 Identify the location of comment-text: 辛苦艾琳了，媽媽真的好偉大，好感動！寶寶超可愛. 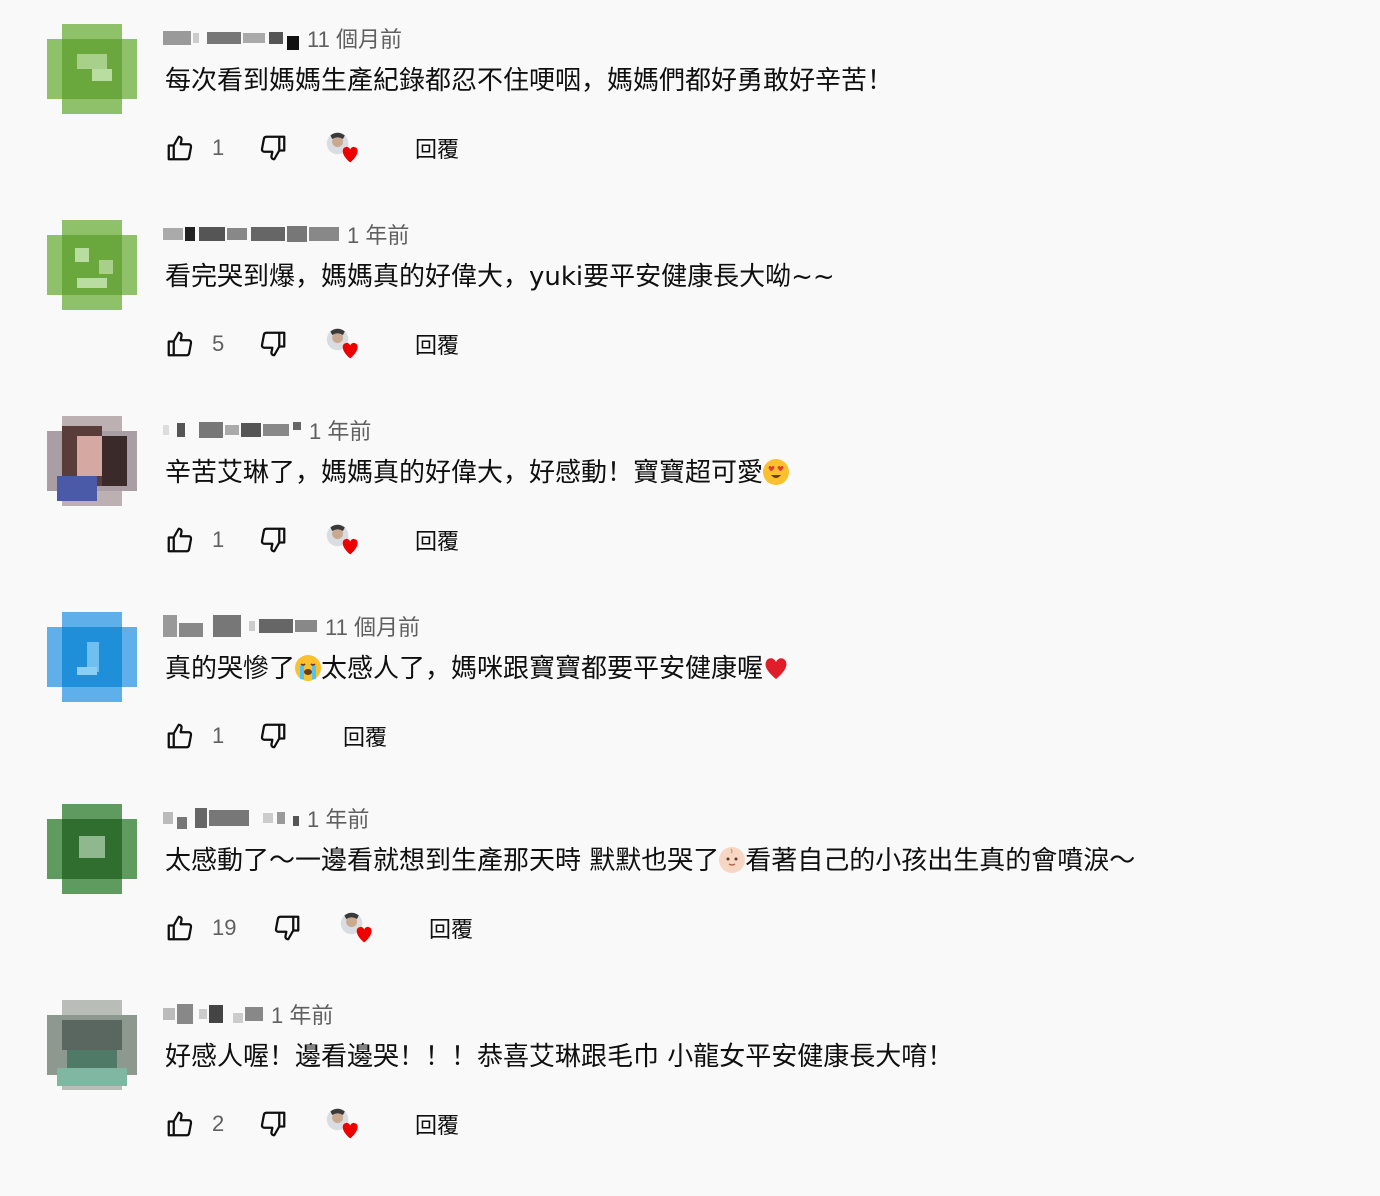
(477, 473).